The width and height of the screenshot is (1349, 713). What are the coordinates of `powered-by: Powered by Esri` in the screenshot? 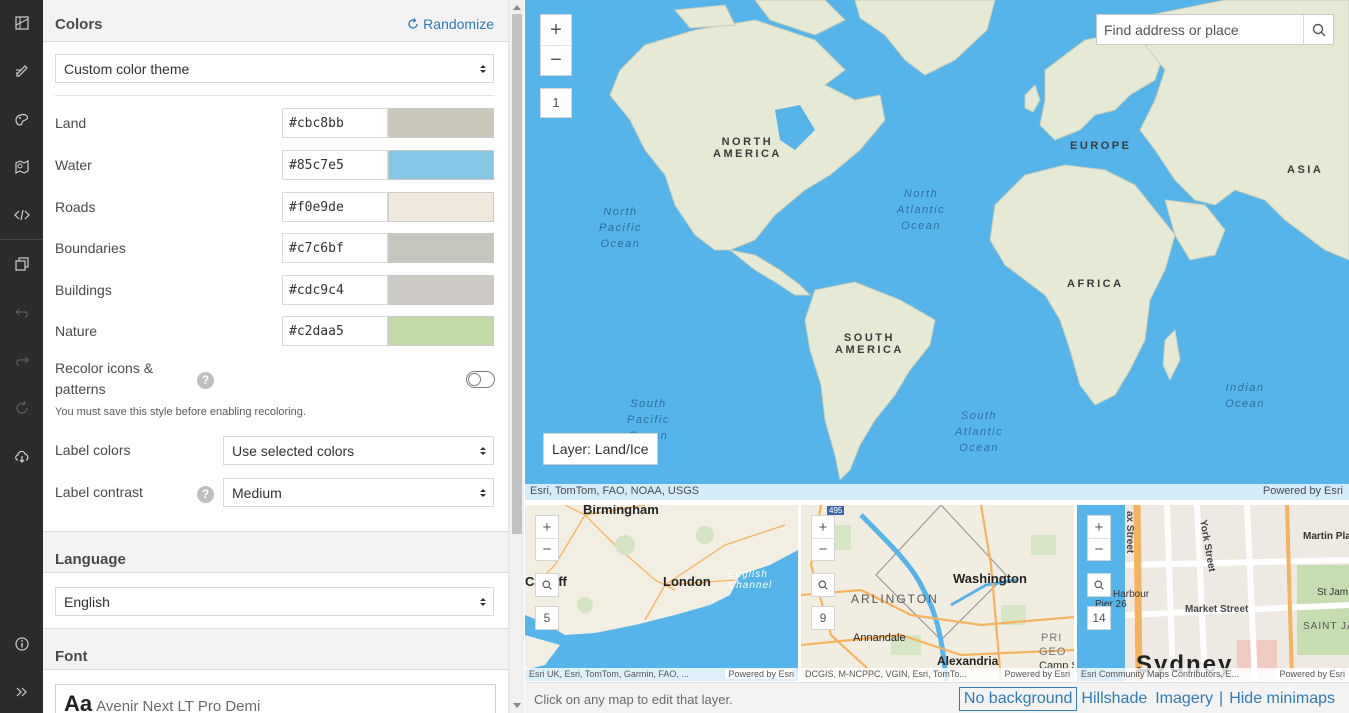 It's located at (1302, 491).